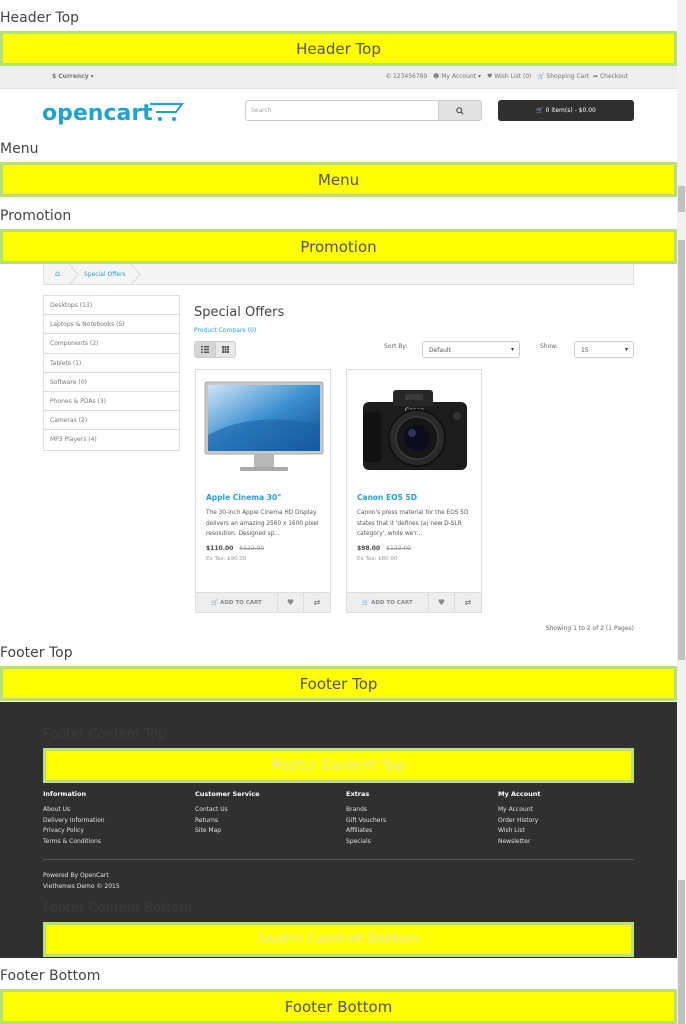 This screenshot has height=1024, width=686. What do you see at coordinates (81, 886) in the screenshot?
I see `copyright-text: Viethemes Demo © 2015` at bounding box center [81, 886].